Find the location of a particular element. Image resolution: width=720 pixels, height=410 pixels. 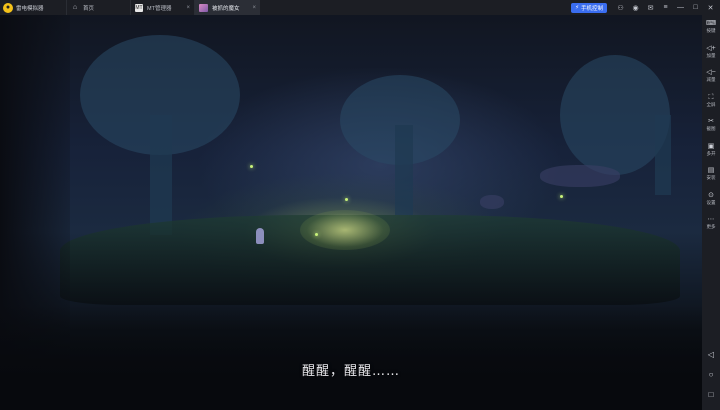

sidebar-item-fullscreen: ⛶ 全屏 is located at coordinates (711, 101).